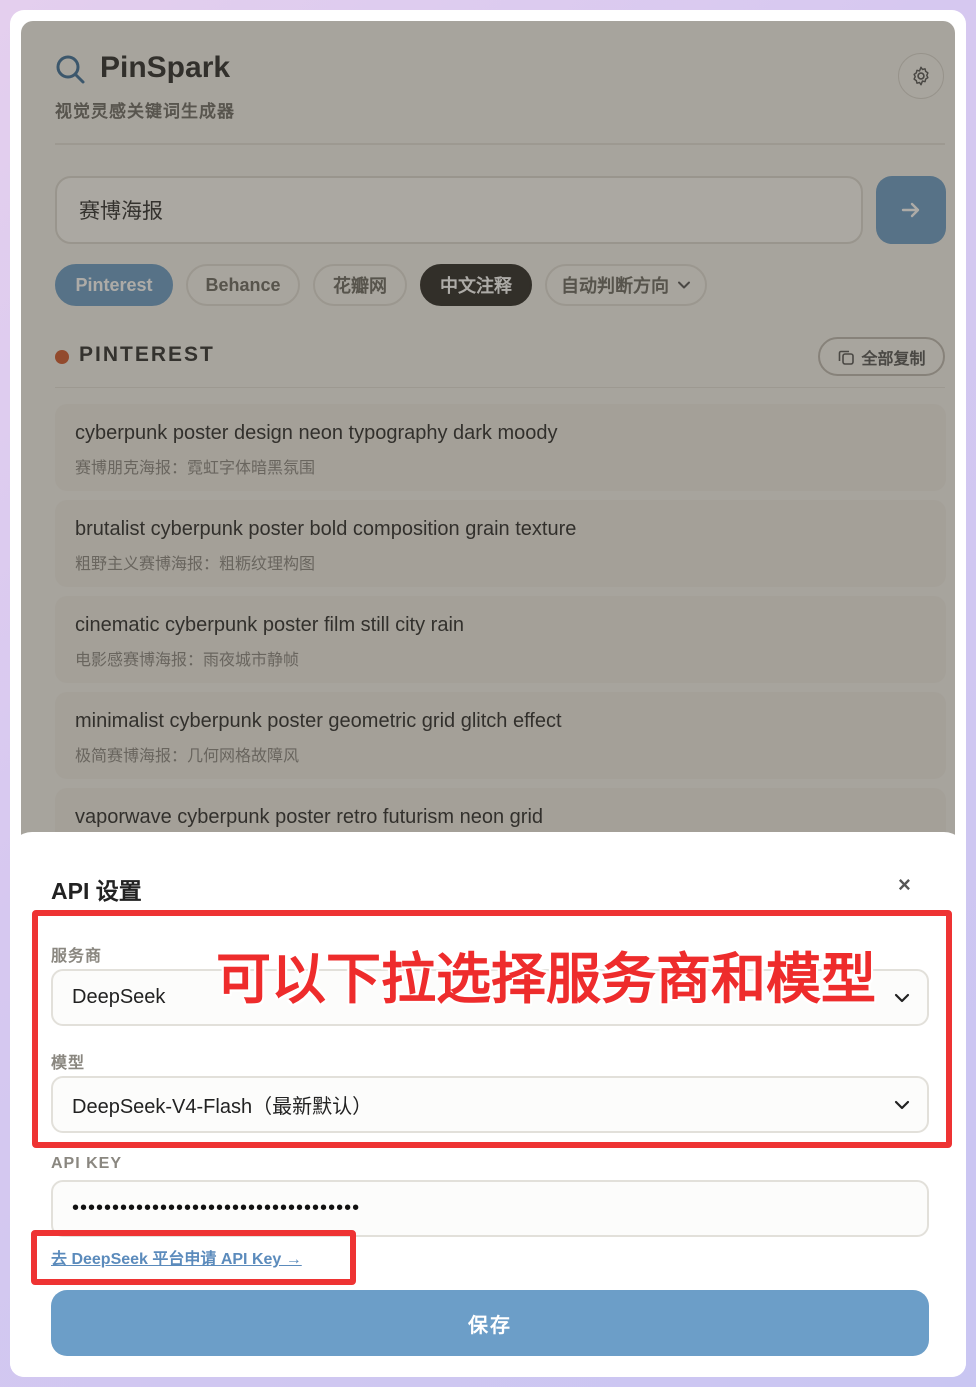 The height and width of the screenshot is (1387, 976). What do you see at coordinates (193, 1257) in the screenshot?
I see `annotation-box-link` at bounding box center [193, 1257].